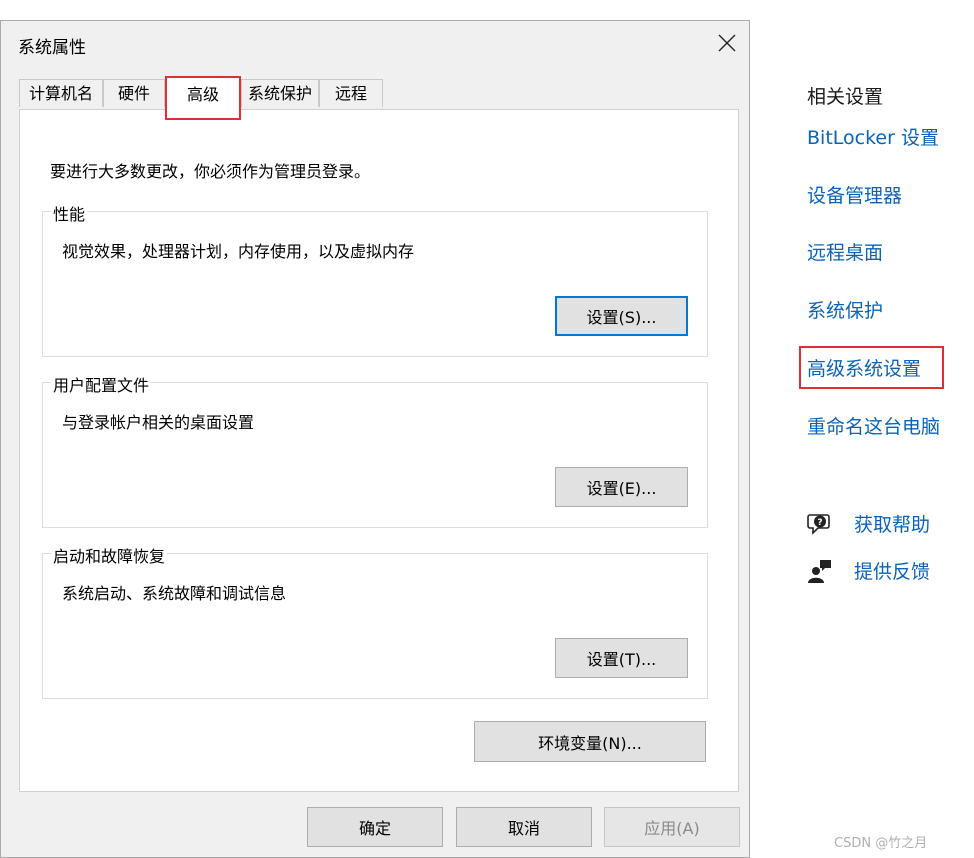 The width and height of the screenshot is (974, 858). Describe the element at coordinates (864, 367) in the screenshot. I see `advanced-system-settings-link: 高级系统设置` at that location.